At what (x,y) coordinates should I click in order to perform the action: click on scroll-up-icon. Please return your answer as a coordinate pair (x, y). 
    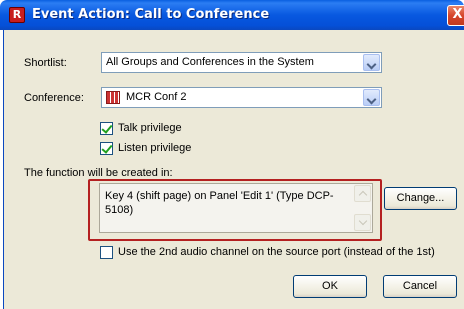
    Looking at the image, I should click on (362, 193).